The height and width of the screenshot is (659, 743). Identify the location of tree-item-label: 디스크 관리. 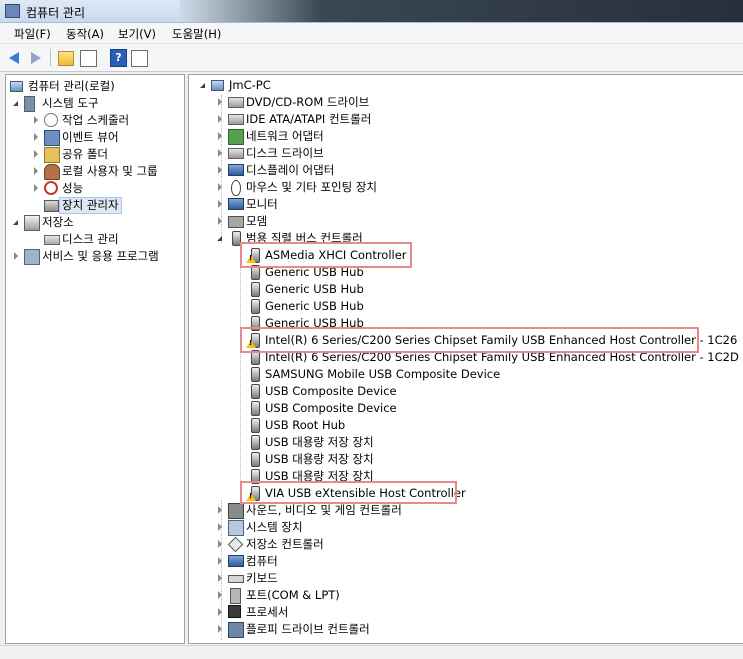
(90, 239).